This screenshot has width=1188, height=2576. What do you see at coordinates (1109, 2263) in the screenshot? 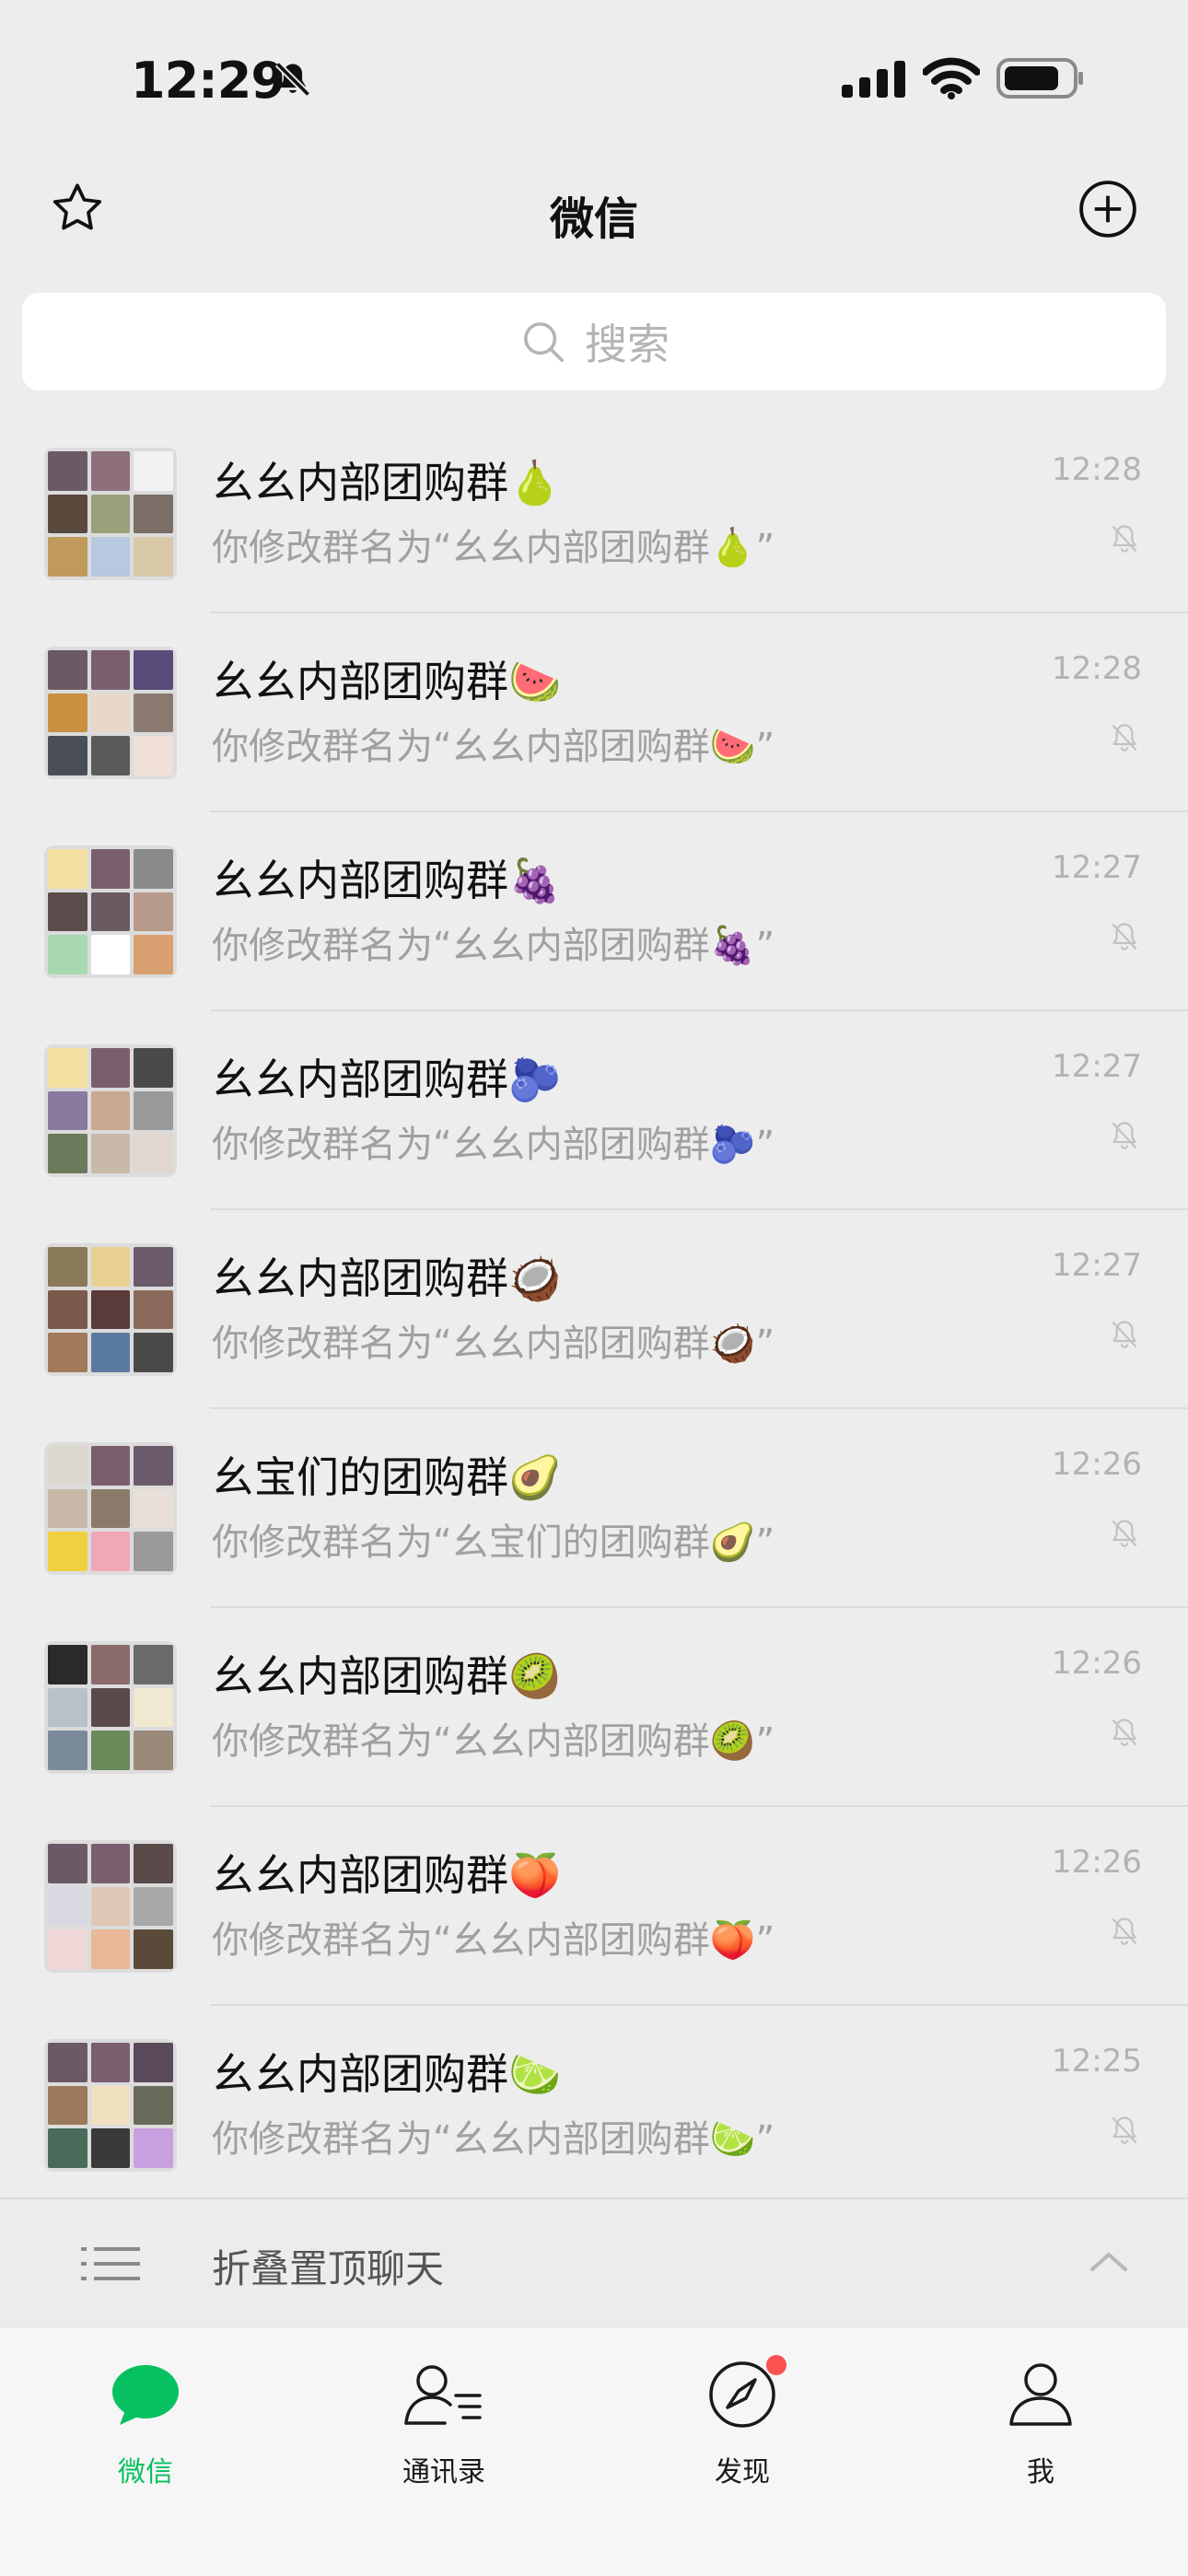
I see `chevron-up-icon` at bounding box center [1109, 2263].